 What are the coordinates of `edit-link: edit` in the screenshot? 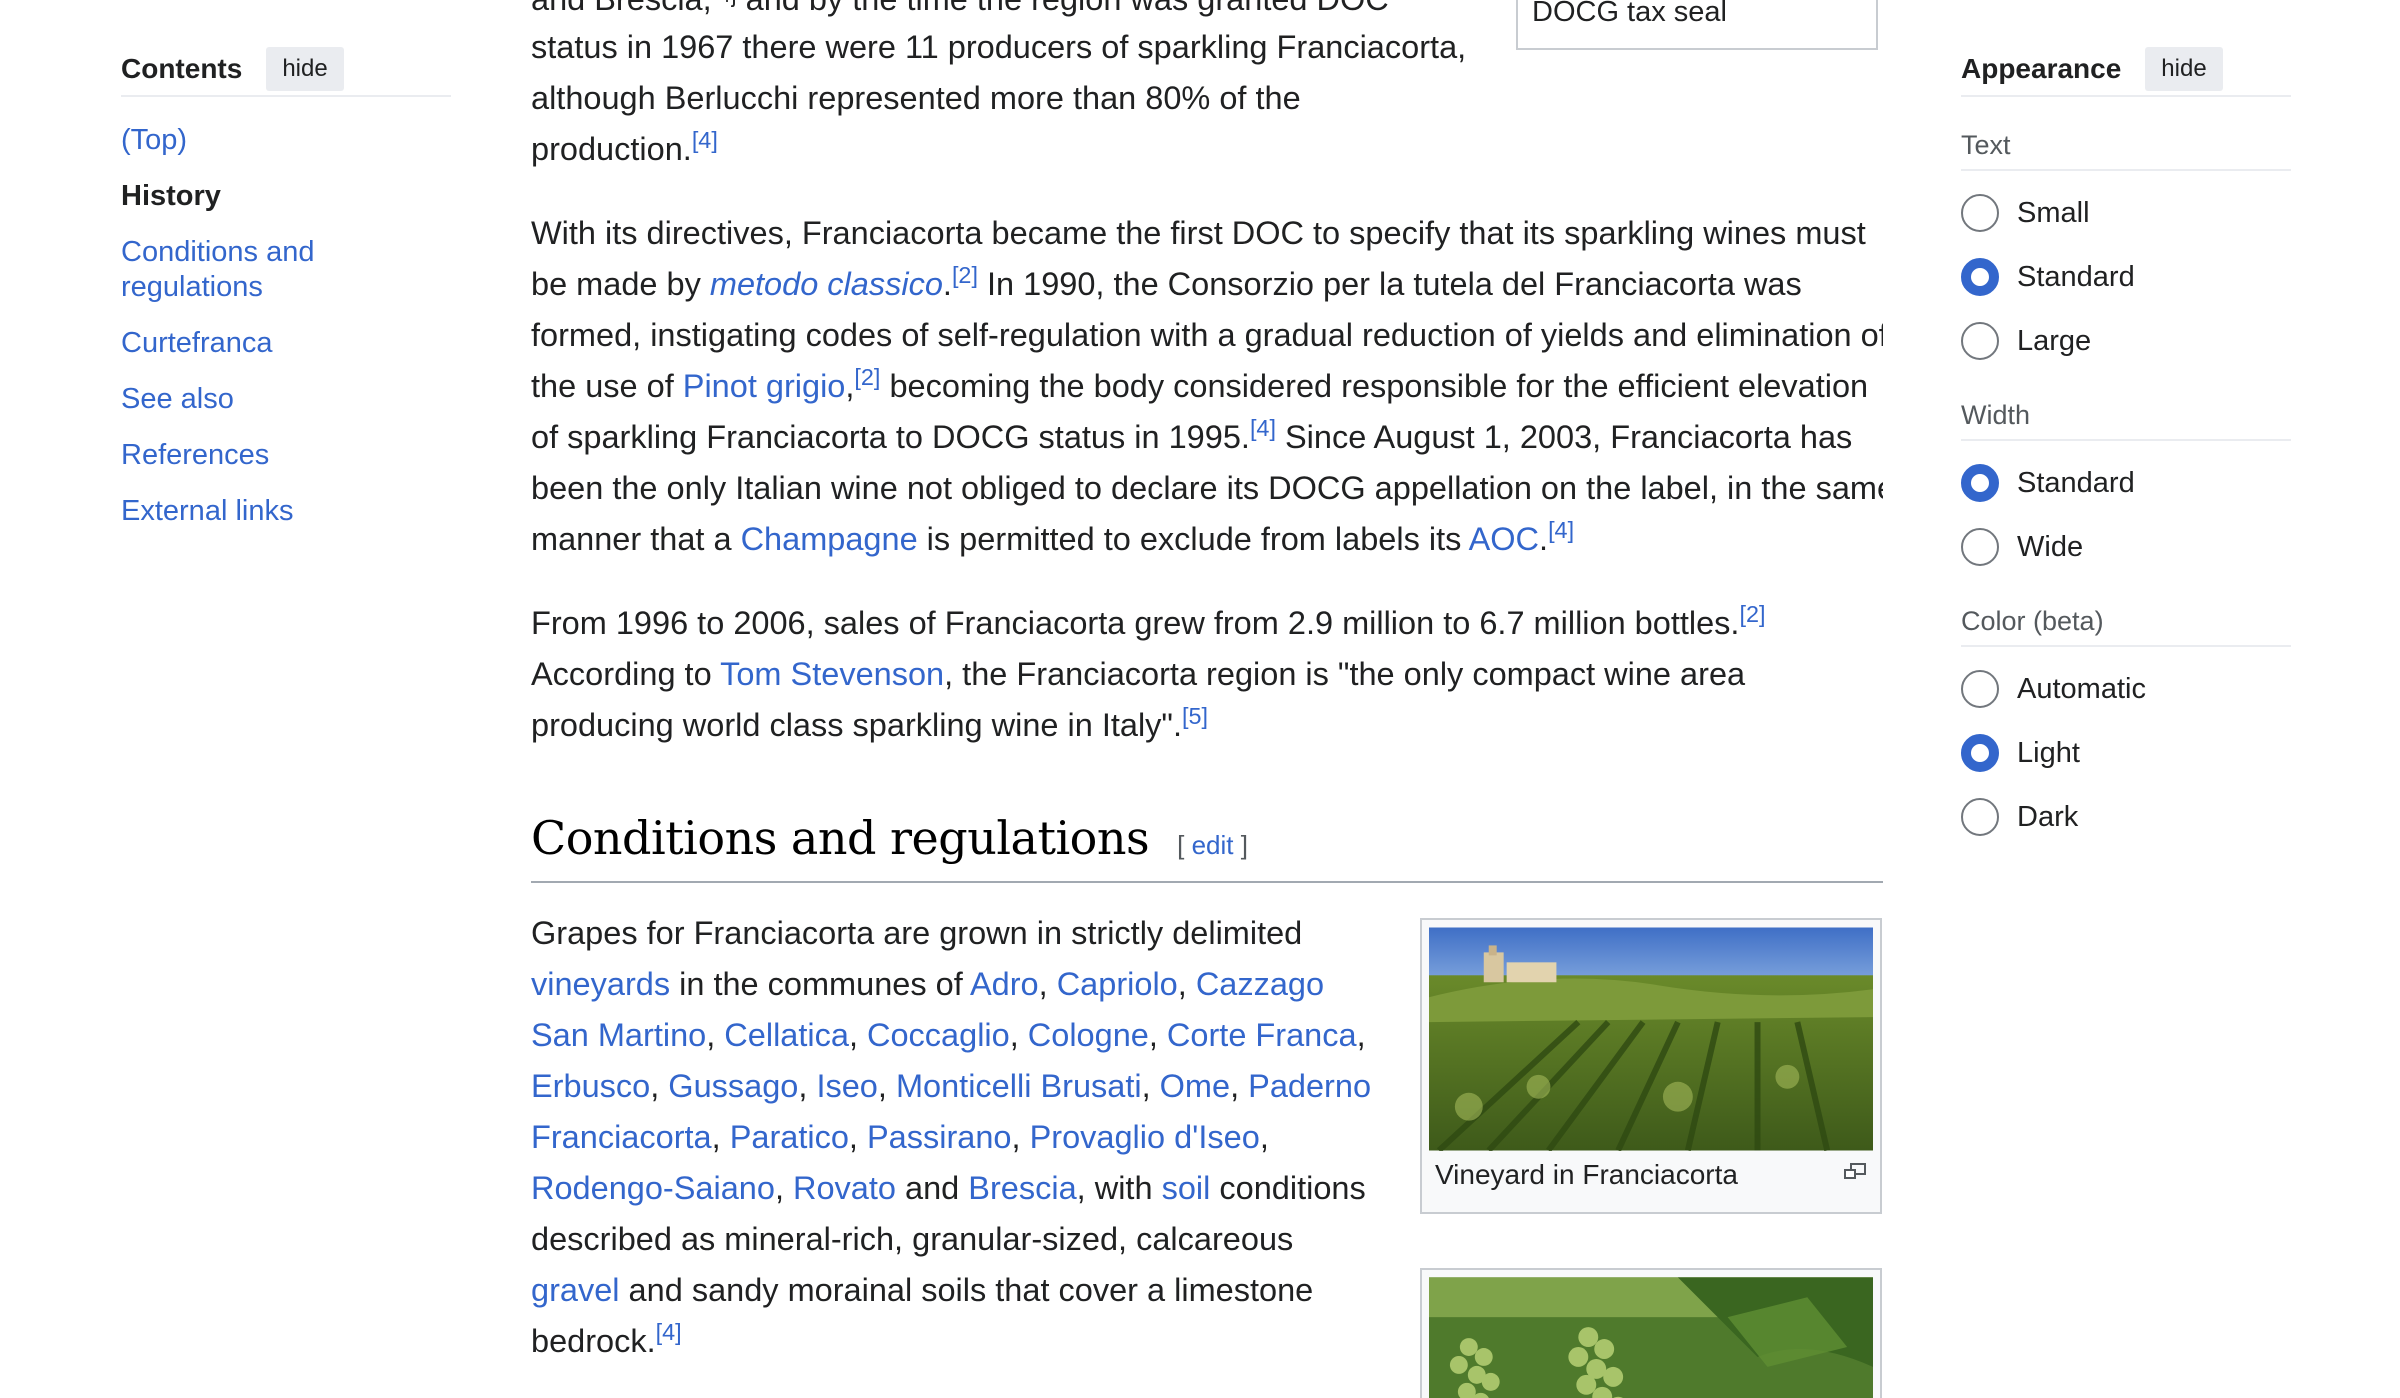 It's located at (1213, 845).